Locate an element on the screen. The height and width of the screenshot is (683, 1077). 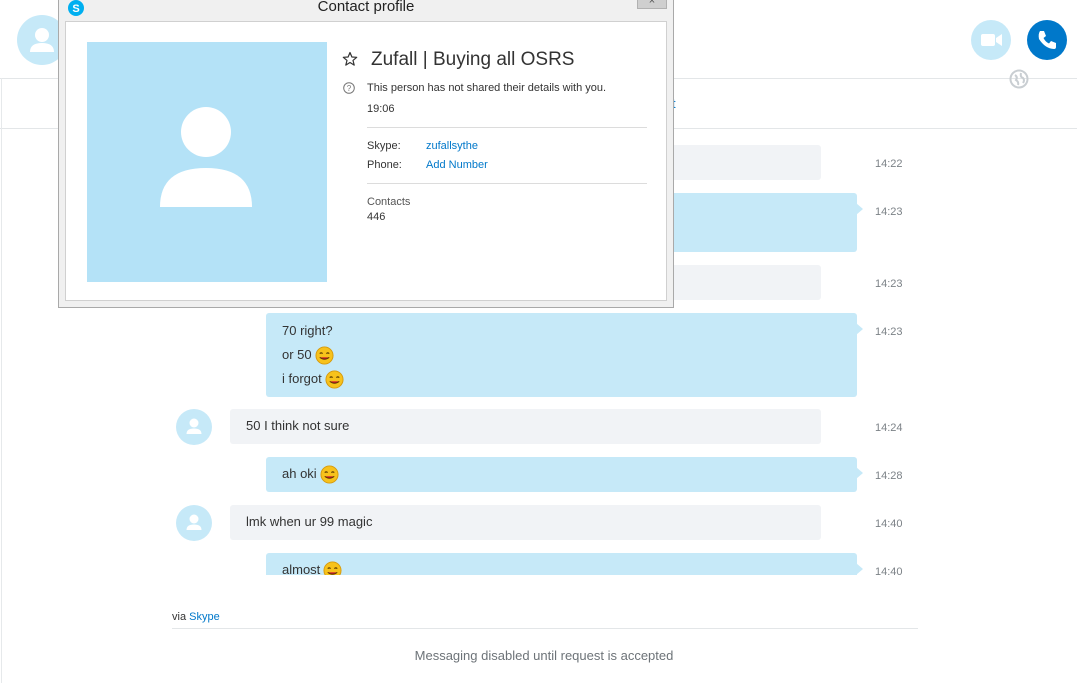
audio-call-button is located at coordinates (1047, 40).